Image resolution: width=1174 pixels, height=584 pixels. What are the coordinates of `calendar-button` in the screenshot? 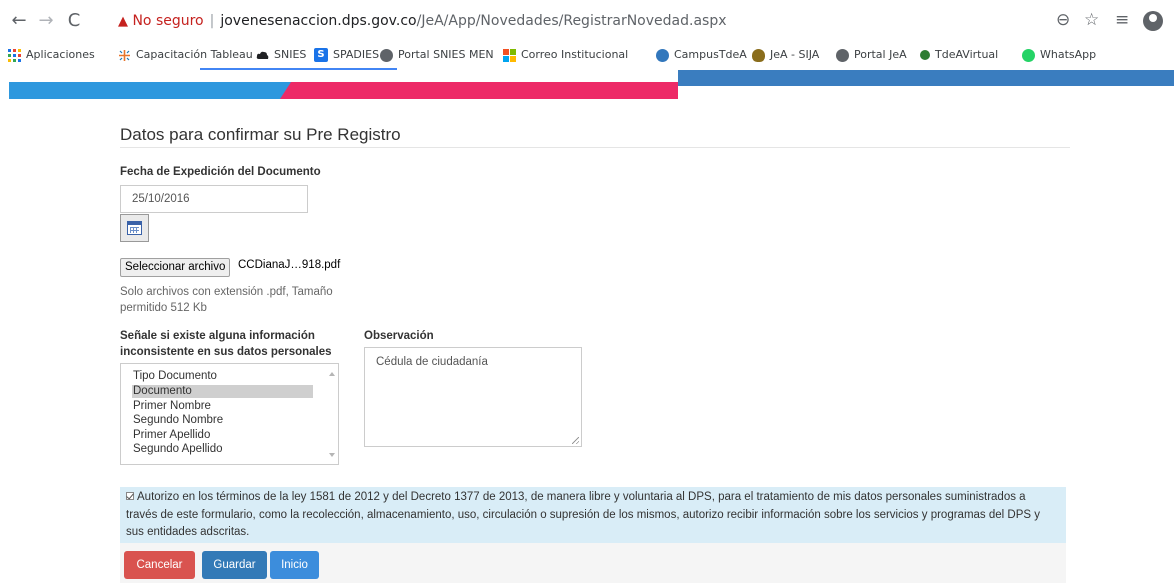 It's located at (134, 228).